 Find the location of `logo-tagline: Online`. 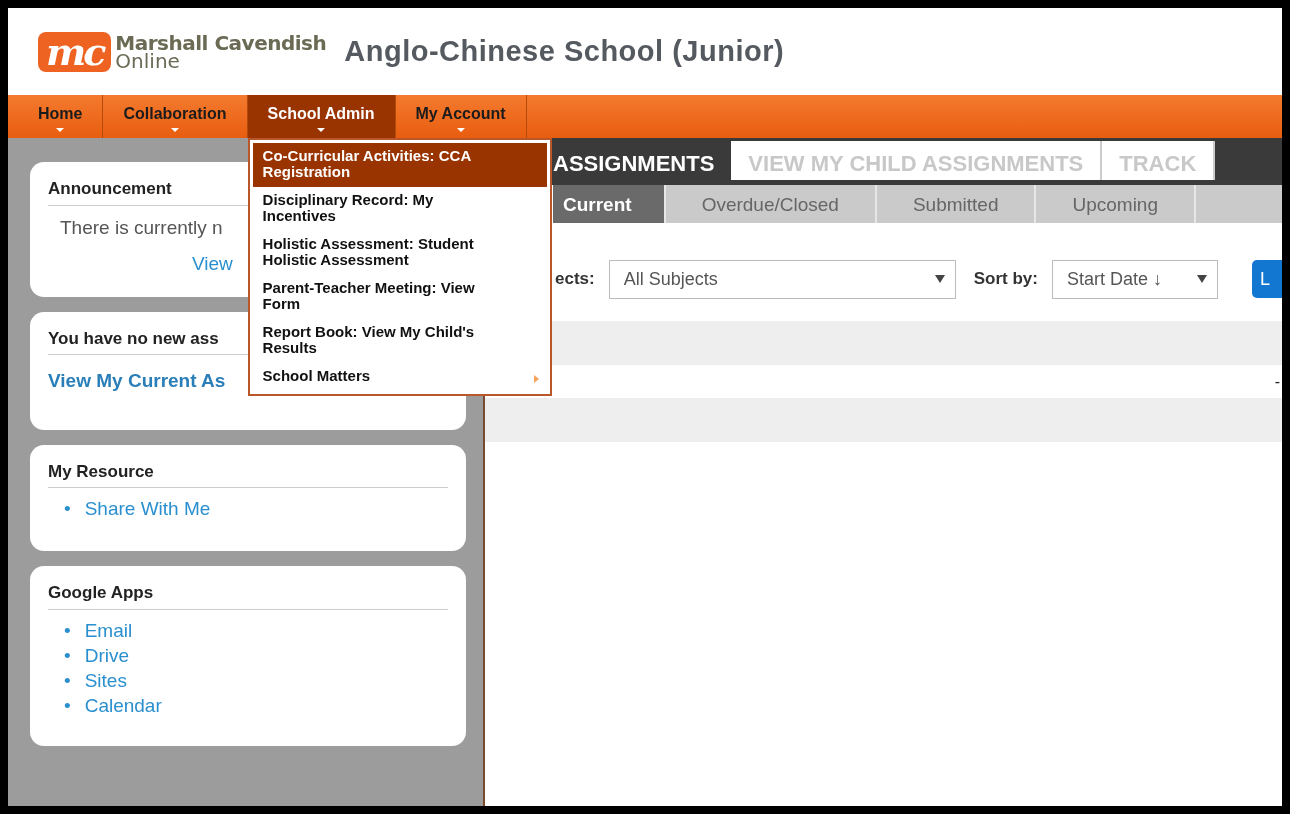

logo-tagline: Online is located at coordinates (147, 60).